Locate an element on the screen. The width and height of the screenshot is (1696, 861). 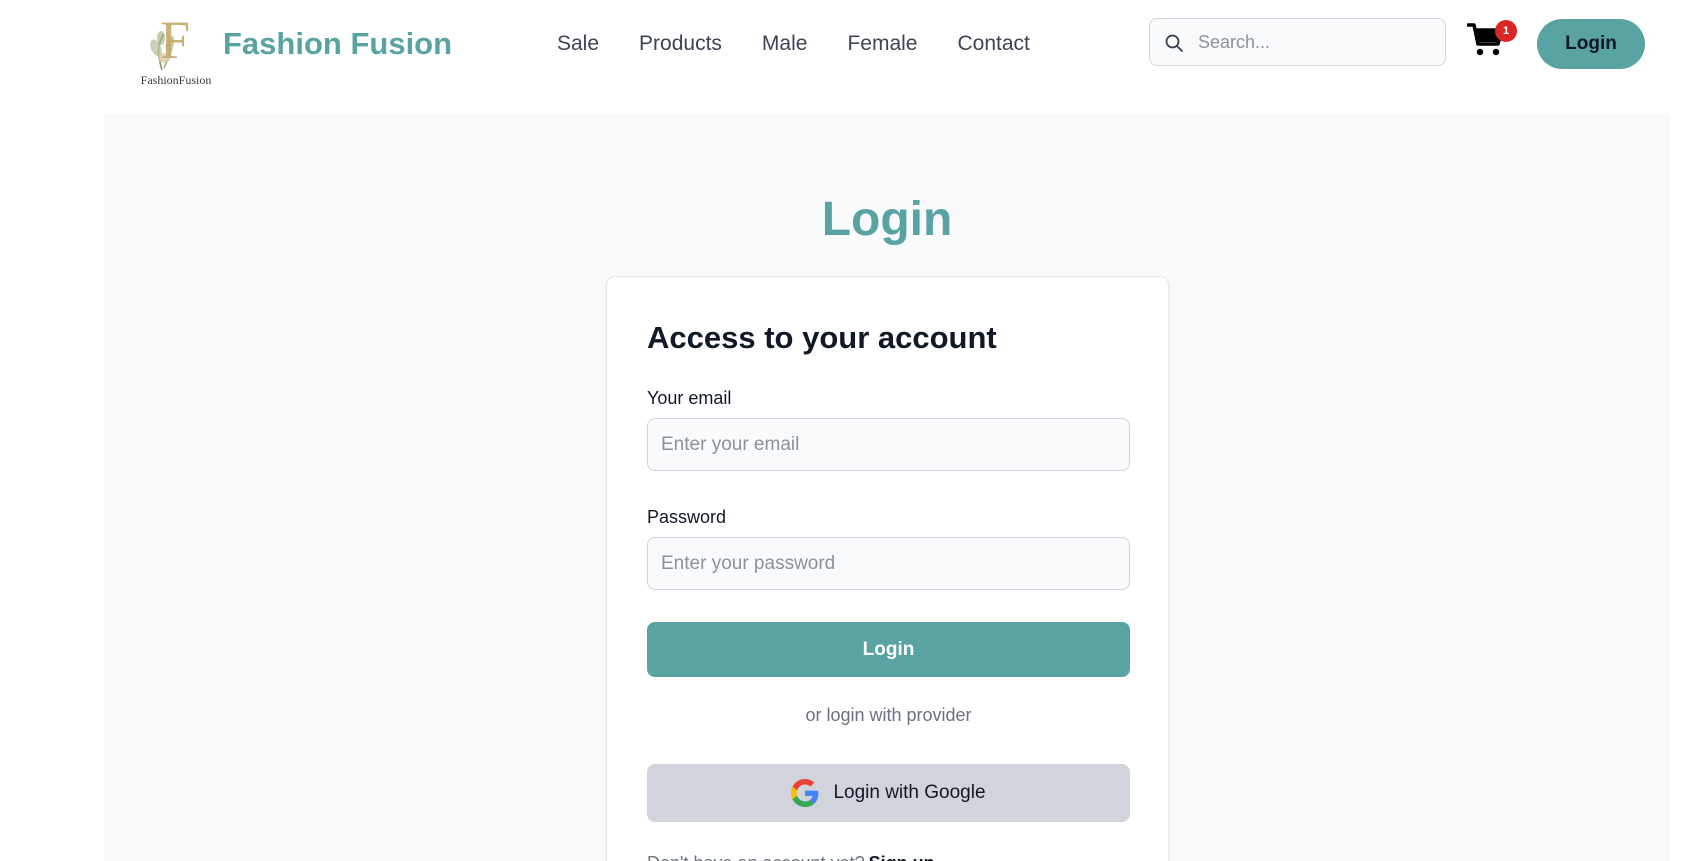
email-field is located at coordinates (888, 444).